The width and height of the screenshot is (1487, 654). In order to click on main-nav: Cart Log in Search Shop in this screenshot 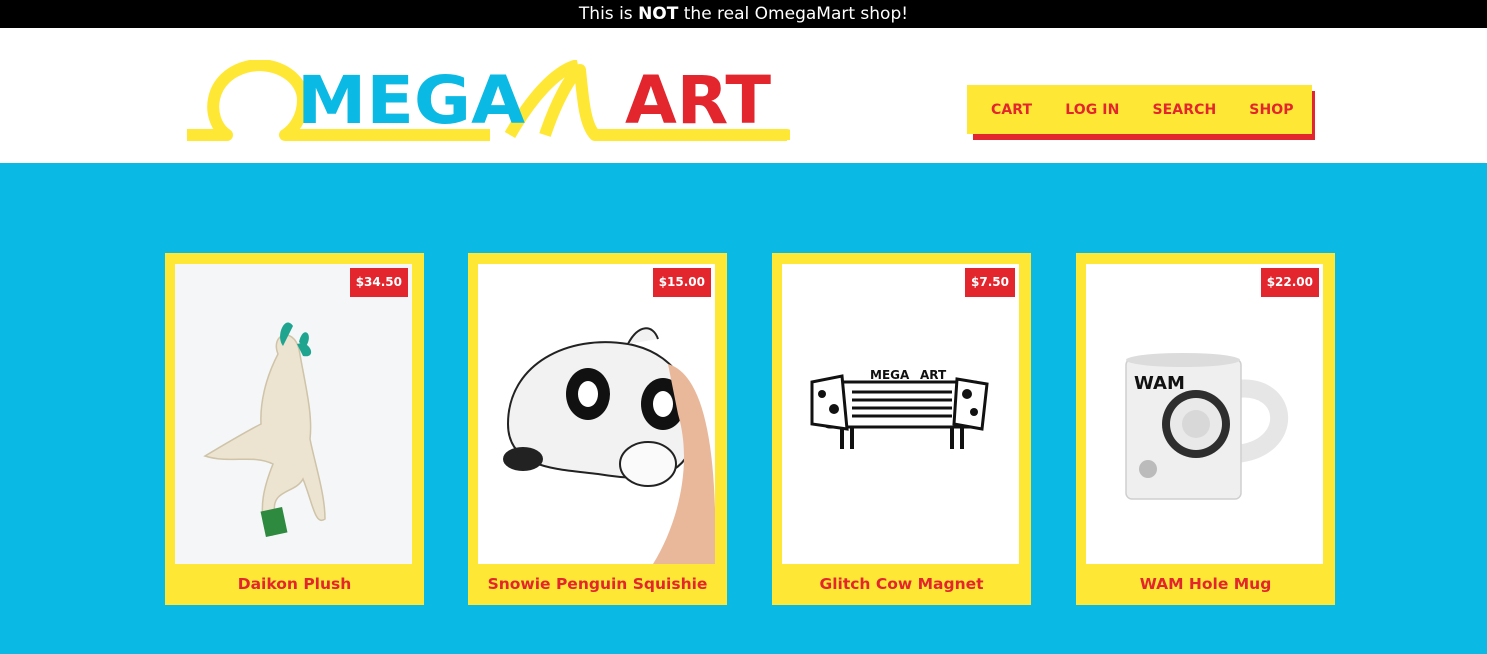, I will do `click(1141, 112)`.